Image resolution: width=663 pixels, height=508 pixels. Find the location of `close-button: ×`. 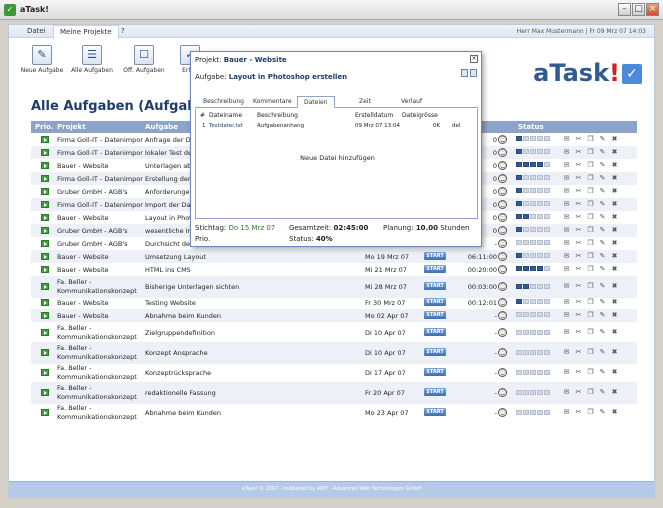

close-button: × is located at coordinates (652, 9).